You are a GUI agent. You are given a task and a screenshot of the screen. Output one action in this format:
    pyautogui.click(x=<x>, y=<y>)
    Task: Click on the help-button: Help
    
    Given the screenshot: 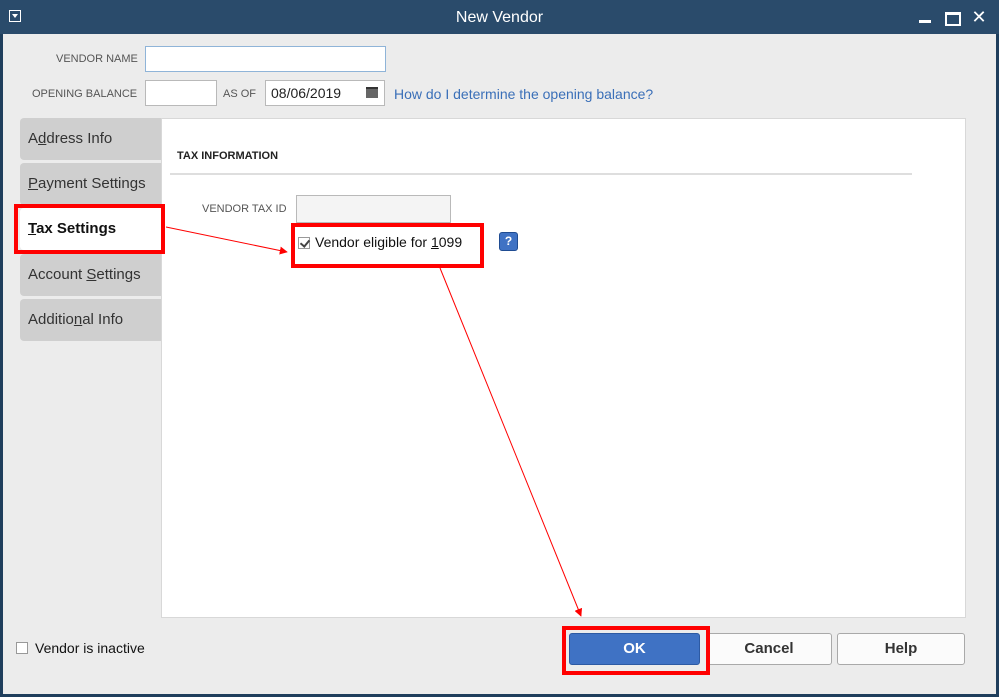 What is the action you would take?
    pyautogui.click(x=901, y=649)
    